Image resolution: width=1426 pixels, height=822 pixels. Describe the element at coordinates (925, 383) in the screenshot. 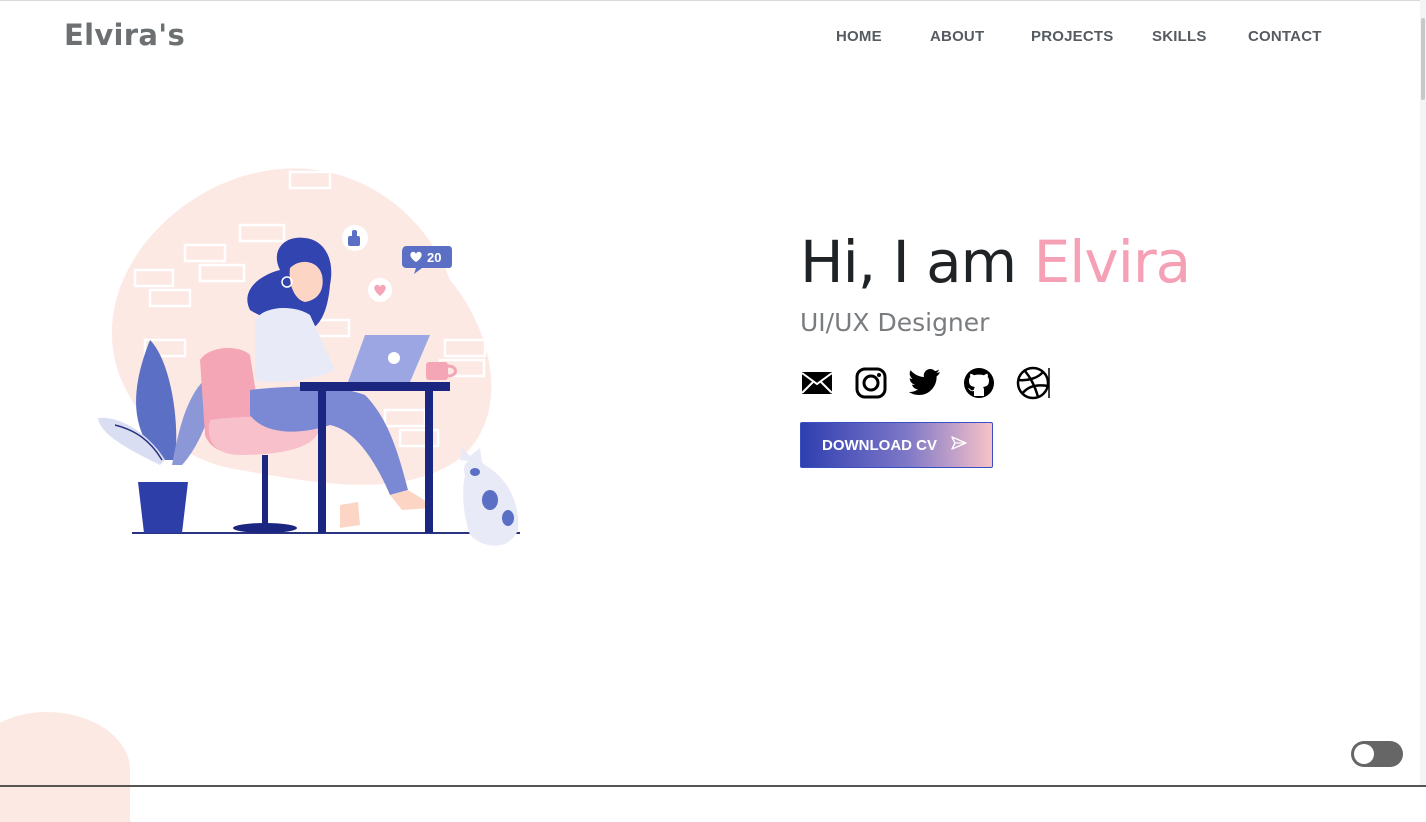

I see `twitter-icon` at that location.